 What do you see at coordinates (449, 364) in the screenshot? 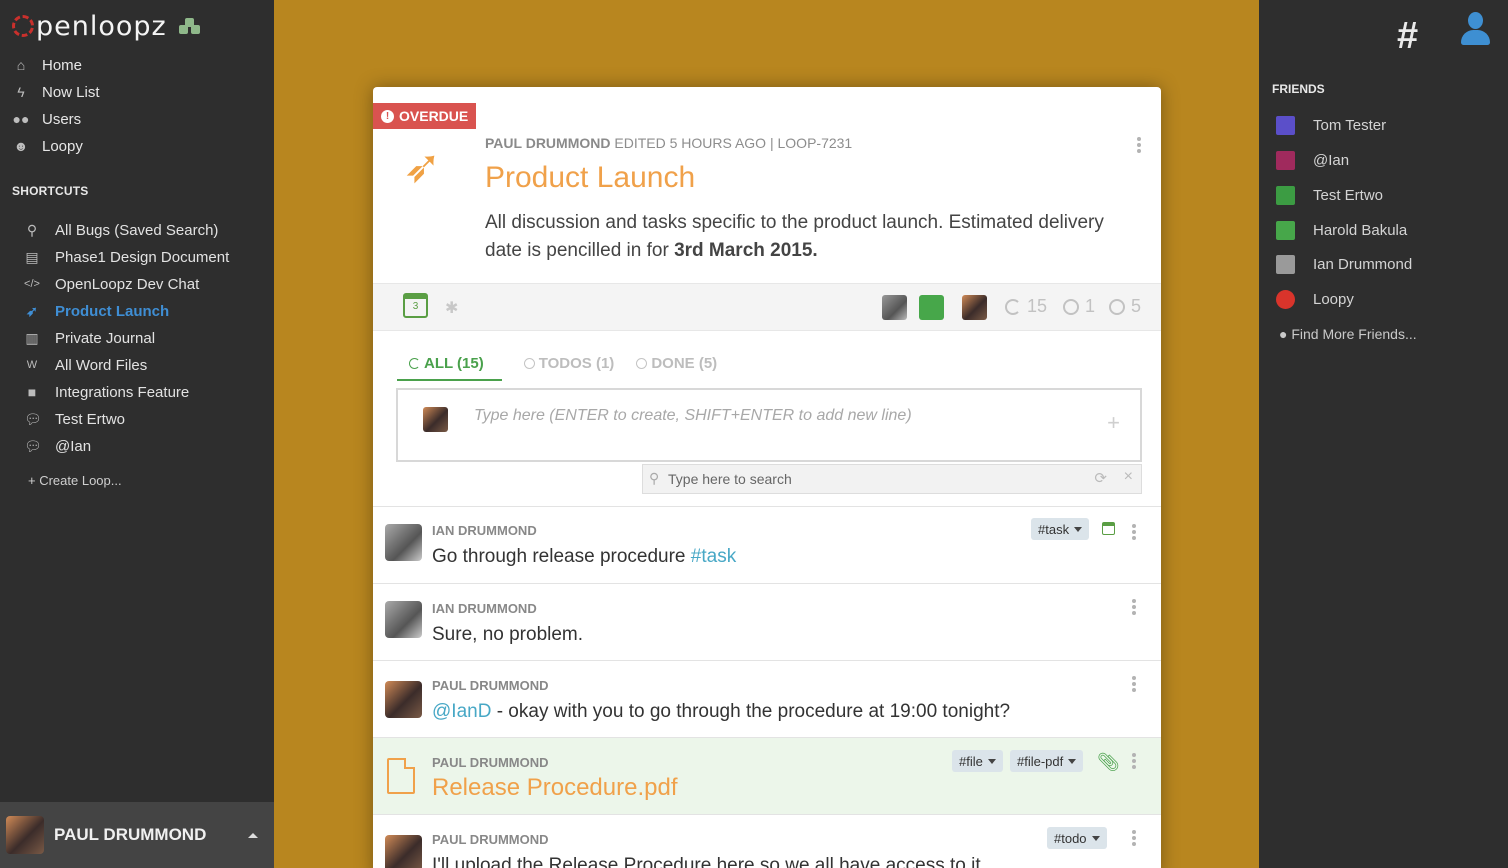
I see `tab-all: ALL (15)` at bounding box center [449, 364].